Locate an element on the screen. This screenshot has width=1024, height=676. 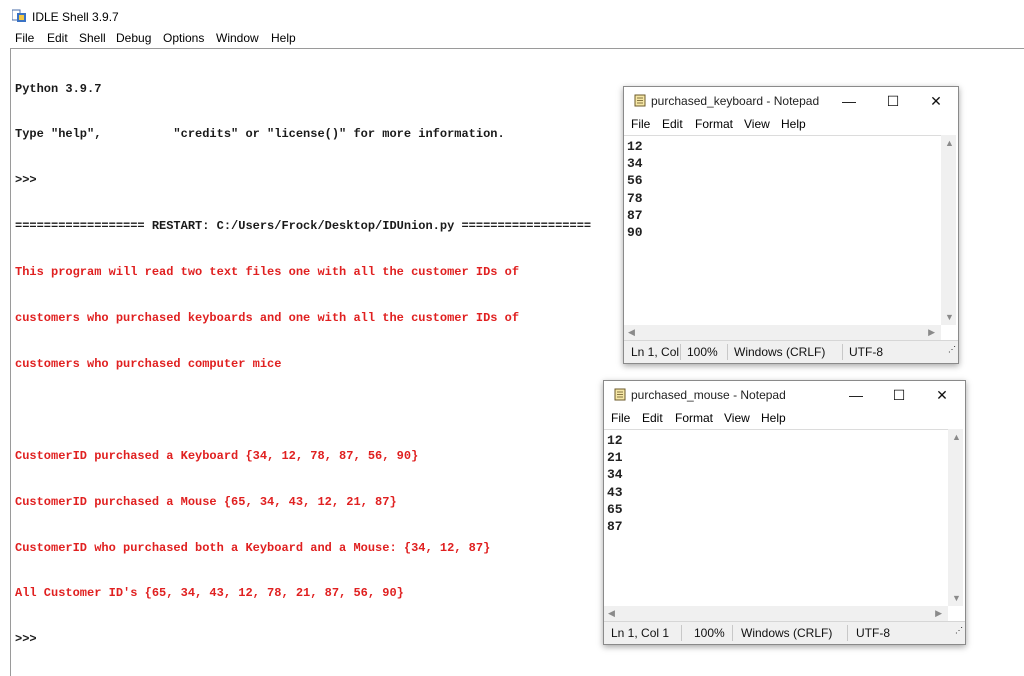
notepad-keyboard-title-bar: purchased_keyboard - Notepad — ☐ ✕ is located at coordinates (791, 101).